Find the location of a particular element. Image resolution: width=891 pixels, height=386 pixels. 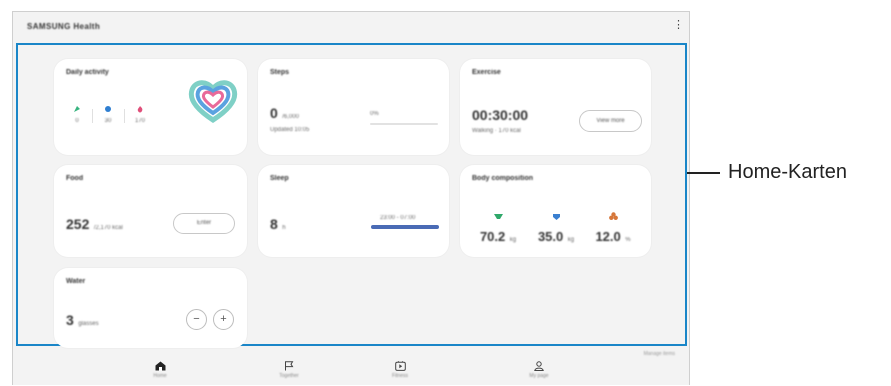

body-fat-value: 12.0 is located at coordinates (608, 236).